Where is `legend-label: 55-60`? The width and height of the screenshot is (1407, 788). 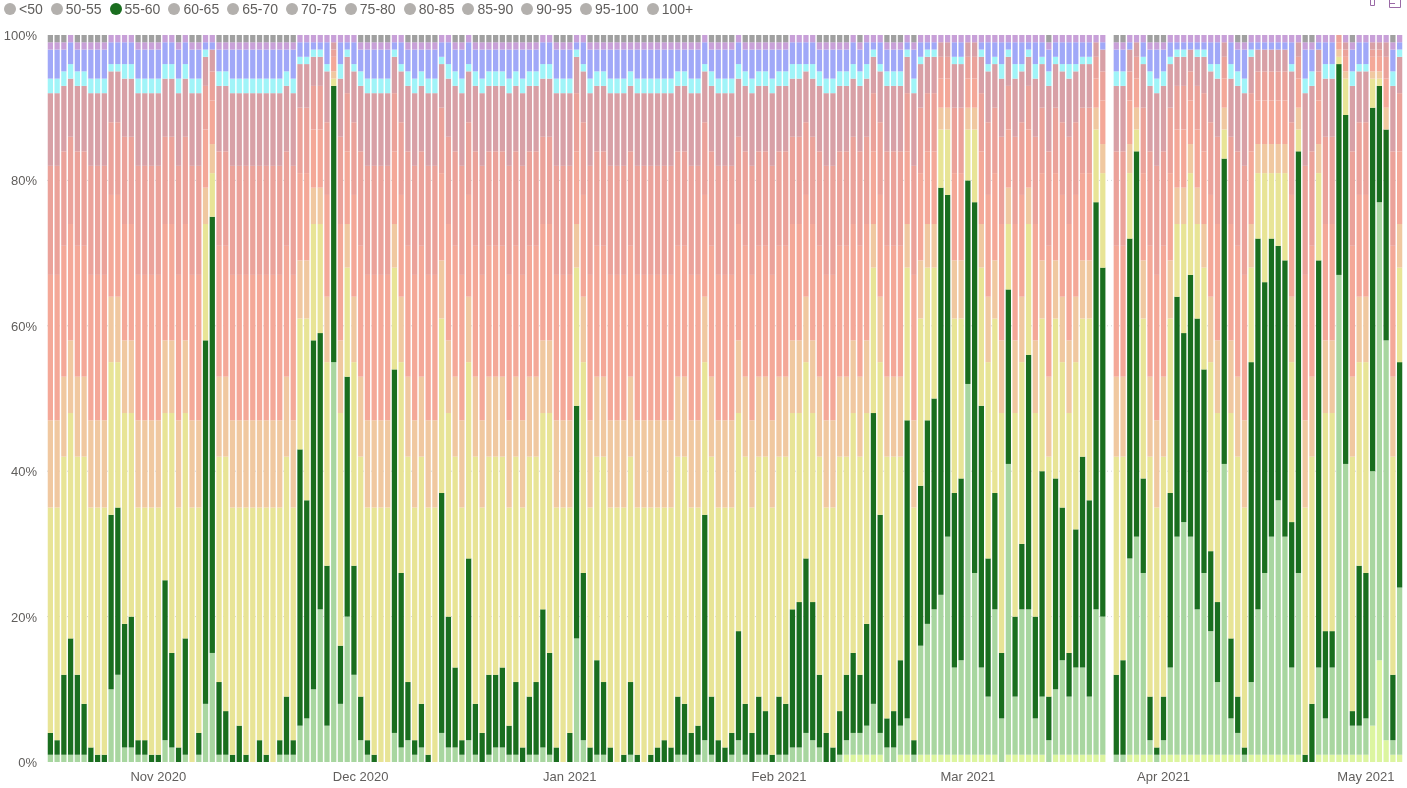
legend-label: 55-60 is located at coordinates (142, 9).